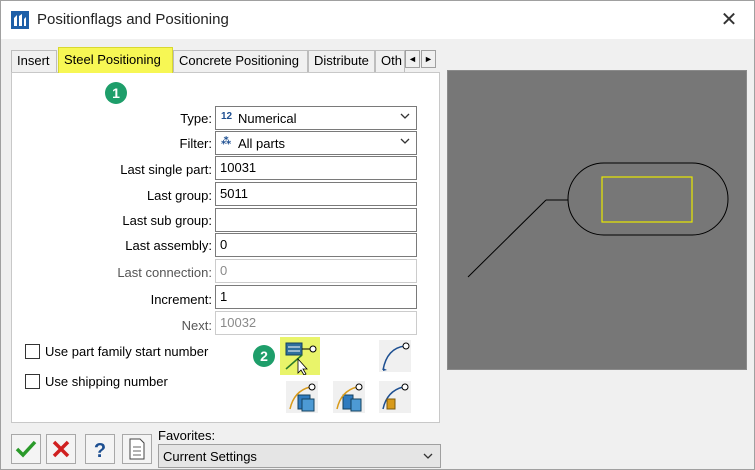 The width and height of the screenshot is (755, 470). Describe the element at coordinates (166, 169) in the screenshot. I see `last-single-part-label: Last single part:` at that location.